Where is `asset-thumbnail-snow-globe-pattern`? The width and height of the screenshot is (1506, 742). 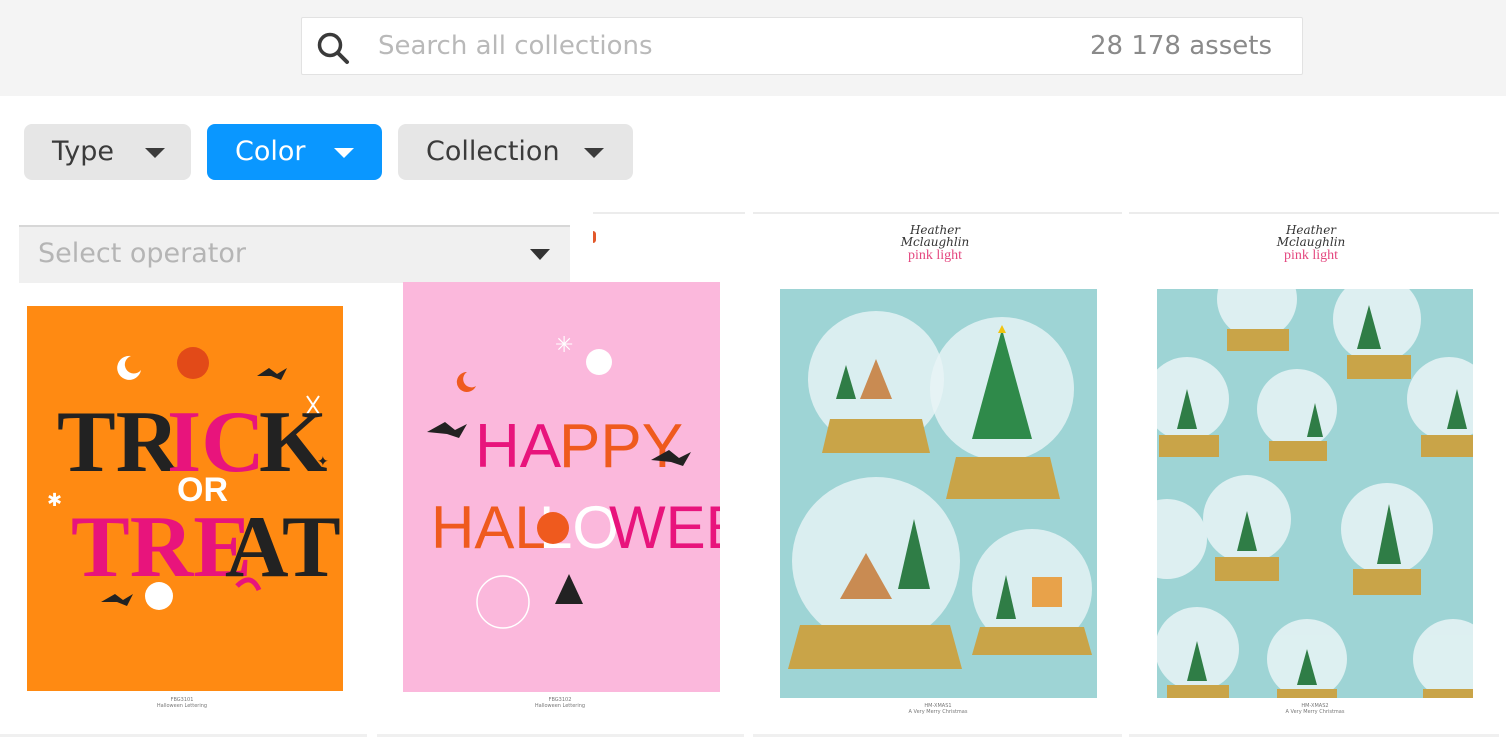 asset-thumbnail-snow-globe-pattern is located at coordinates (1315, 493).